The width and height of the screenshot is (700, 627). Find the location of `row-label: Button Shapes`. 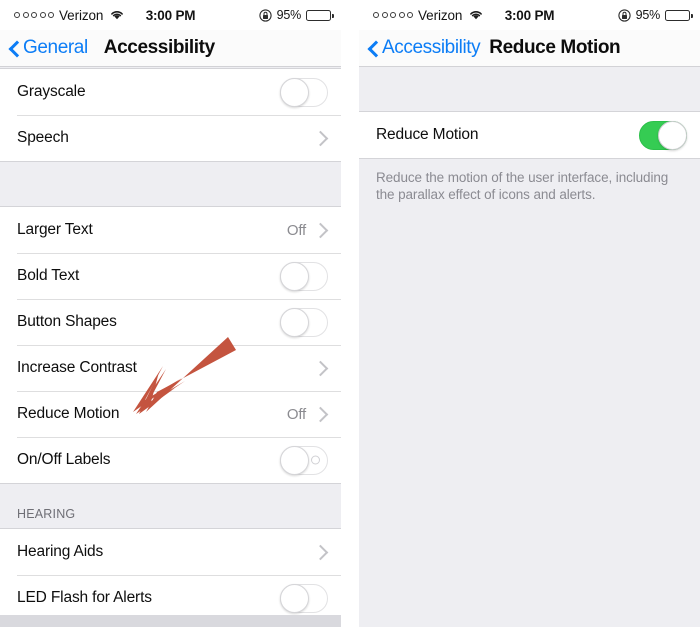

row-label: Button Shapes is located at coordinates (67, 321).